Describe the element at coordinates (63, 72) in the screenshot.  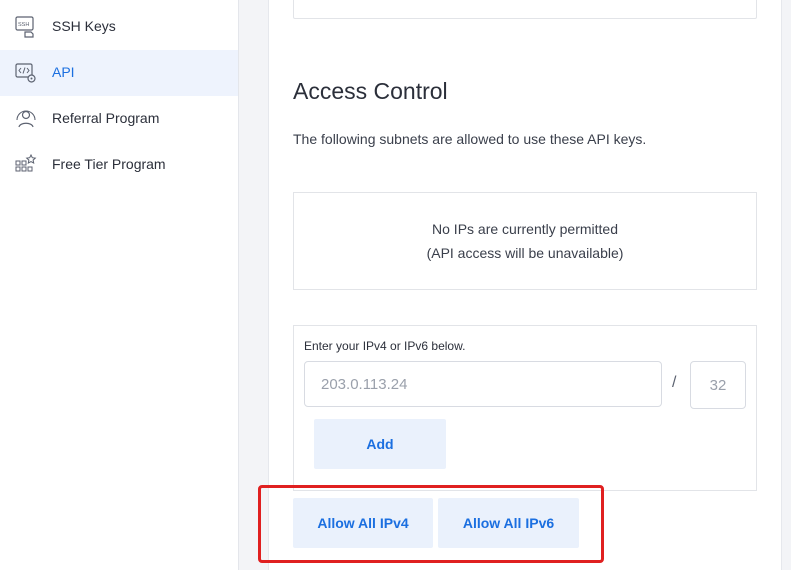
I see `sidebar-item-label: API` at that location.